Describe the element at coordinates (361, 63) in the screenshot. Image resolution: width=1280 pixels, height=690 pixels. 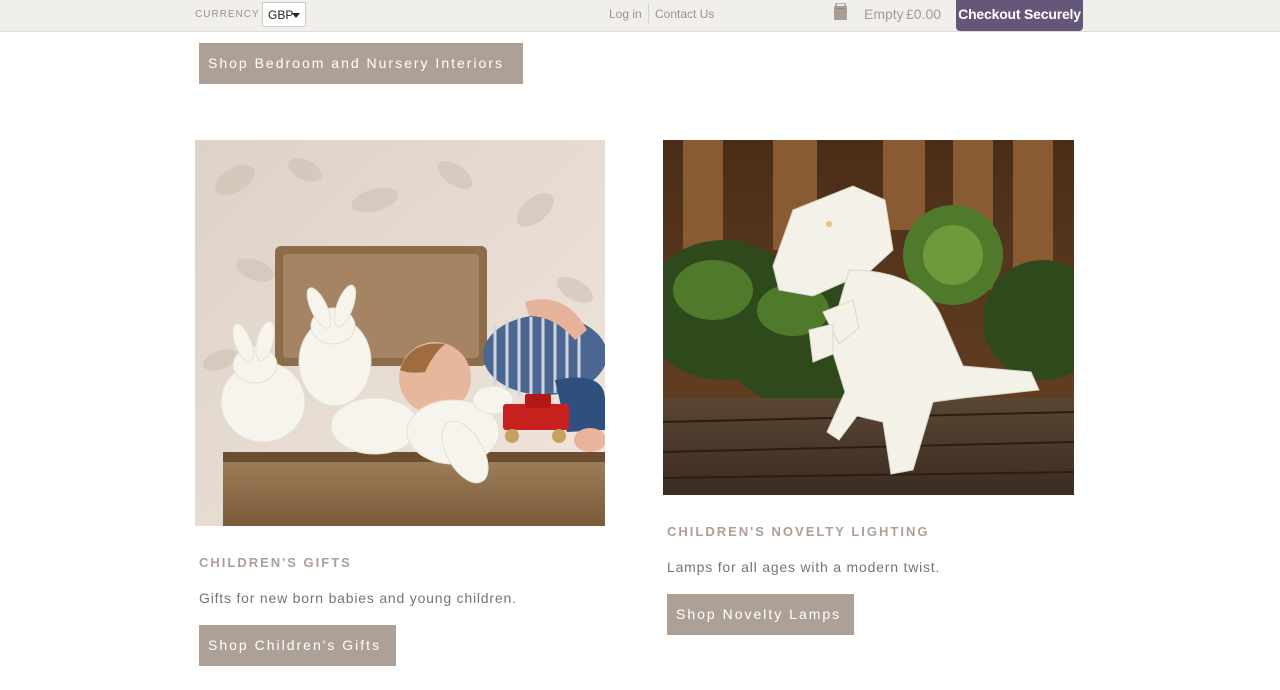
I see `shop-bedroom-button: Shop Bedroom and Nursery Interiors` at that location.